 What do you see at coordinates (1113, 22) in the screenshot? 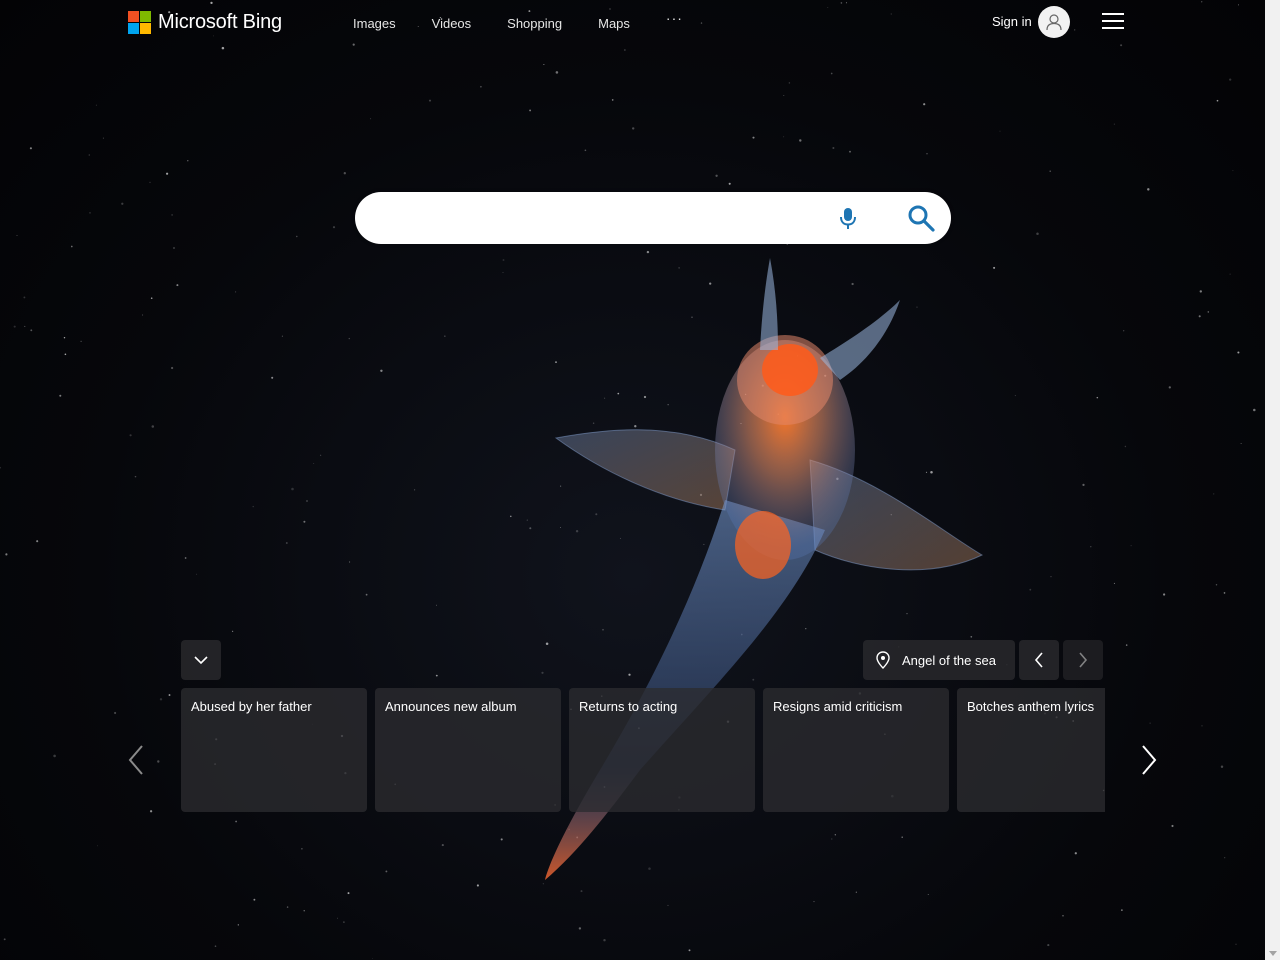
I see `hamburger-menu-icon` at bounding box center [1113, 22].